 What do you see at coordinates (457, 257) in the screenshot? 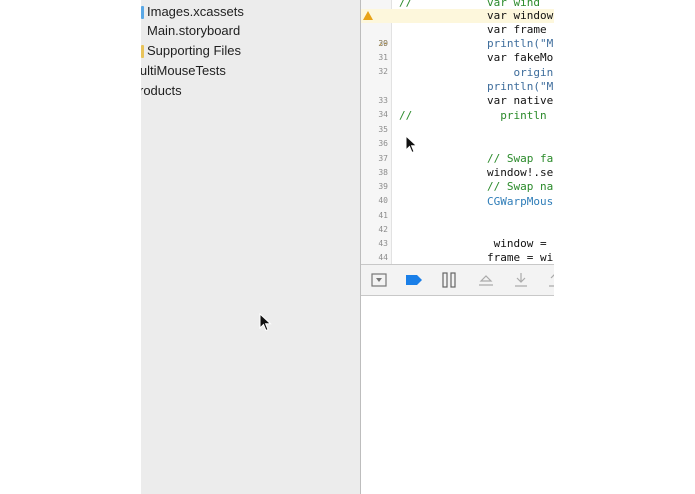
I see `code-line: 45 frame = wi` at bounding box center [457, 257].